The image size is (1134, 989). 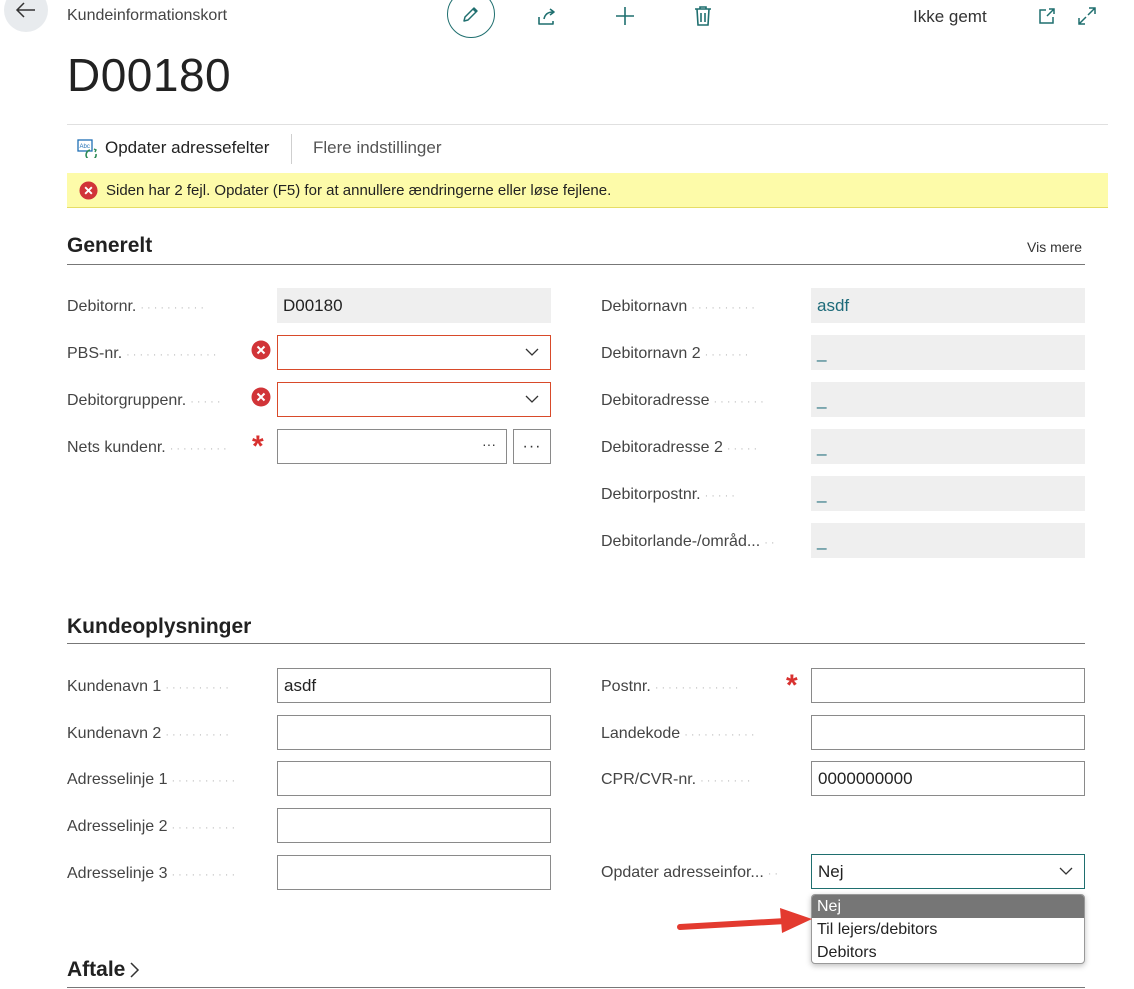 I want to click on debitor-no-field: D00180, so click(x=414, y=305).